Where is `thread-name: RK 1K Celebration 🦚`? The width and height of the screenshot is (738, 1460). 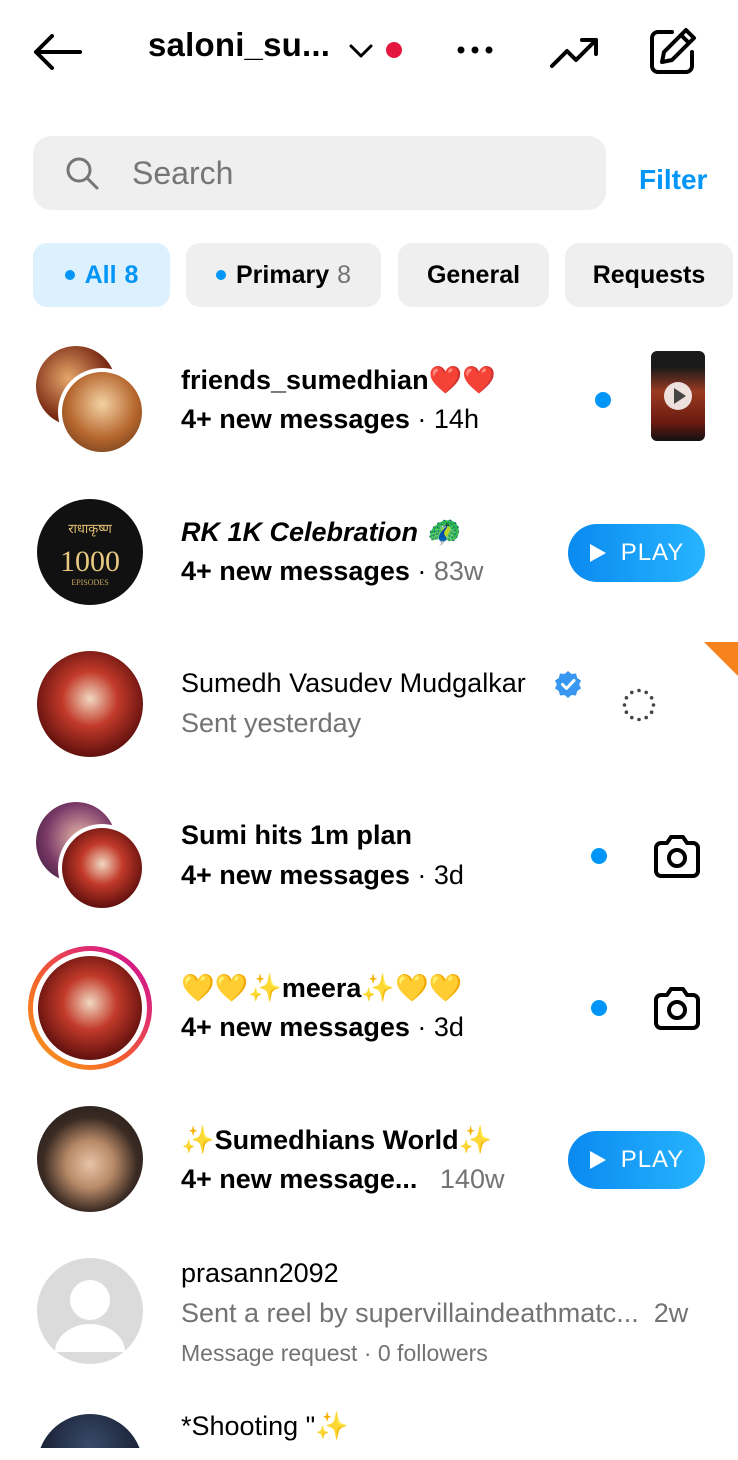 thread-name: RK 1K Celebration 🦚 is located at coordinates (320, 532).